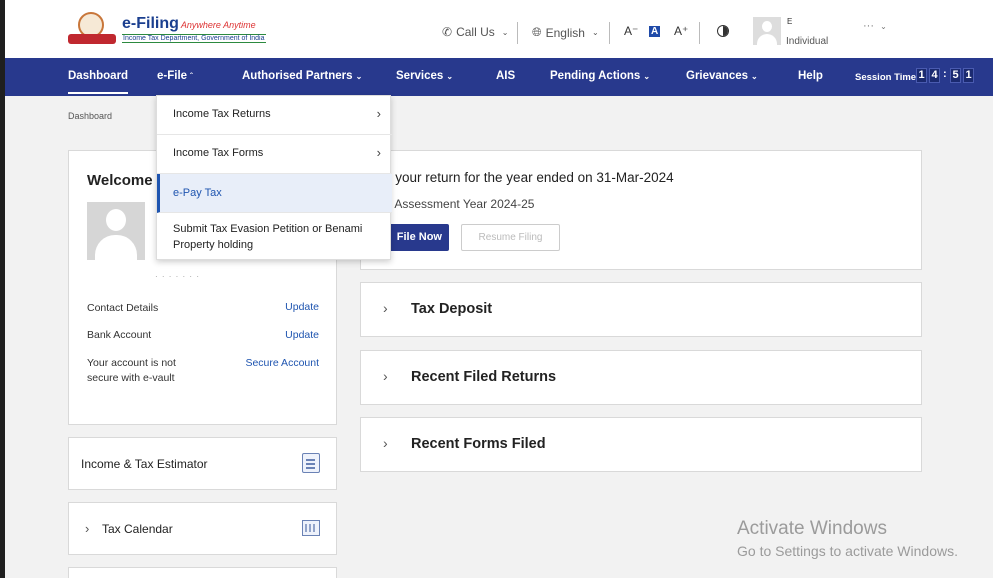  Describe the element at coordinates (847, 551) in the screenshot. I see `activate-windows-subtitle: Go to Settings to activate Windows.` at that location.